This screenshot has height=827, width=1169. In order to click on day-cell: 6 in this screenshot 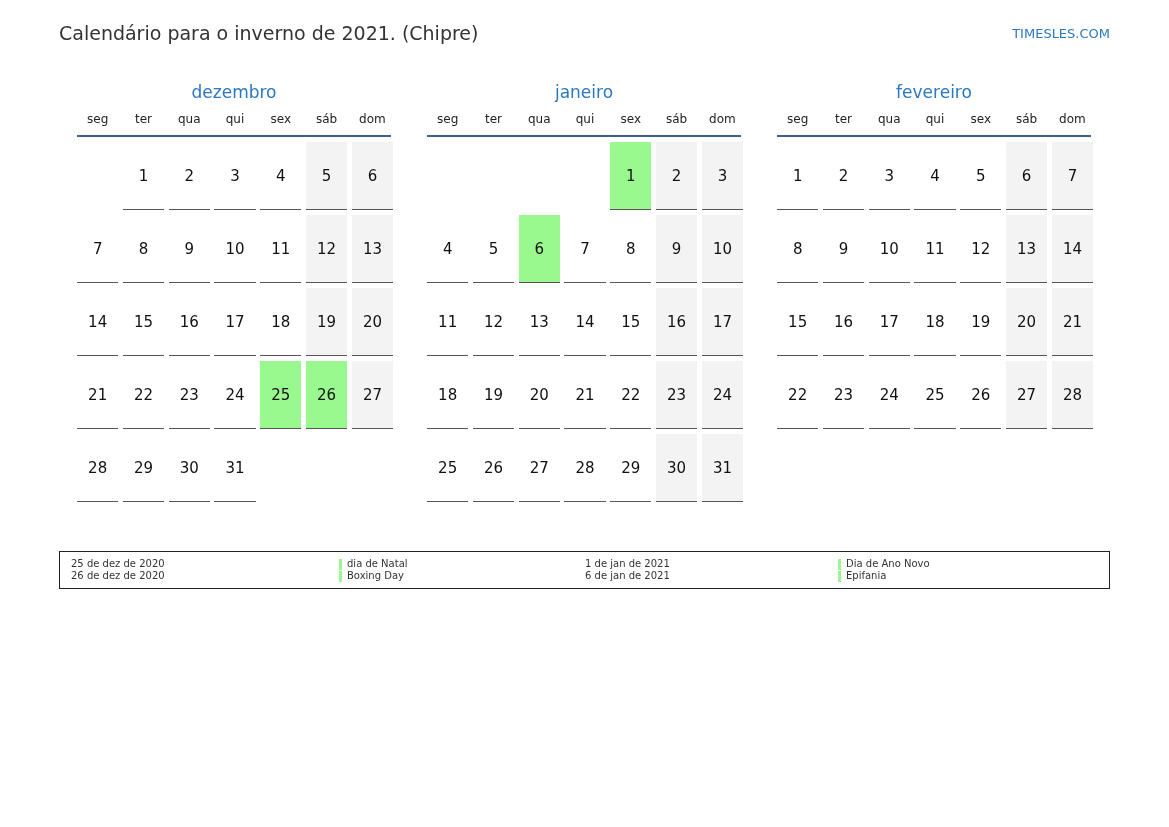, I will do `click(372, 176)`.